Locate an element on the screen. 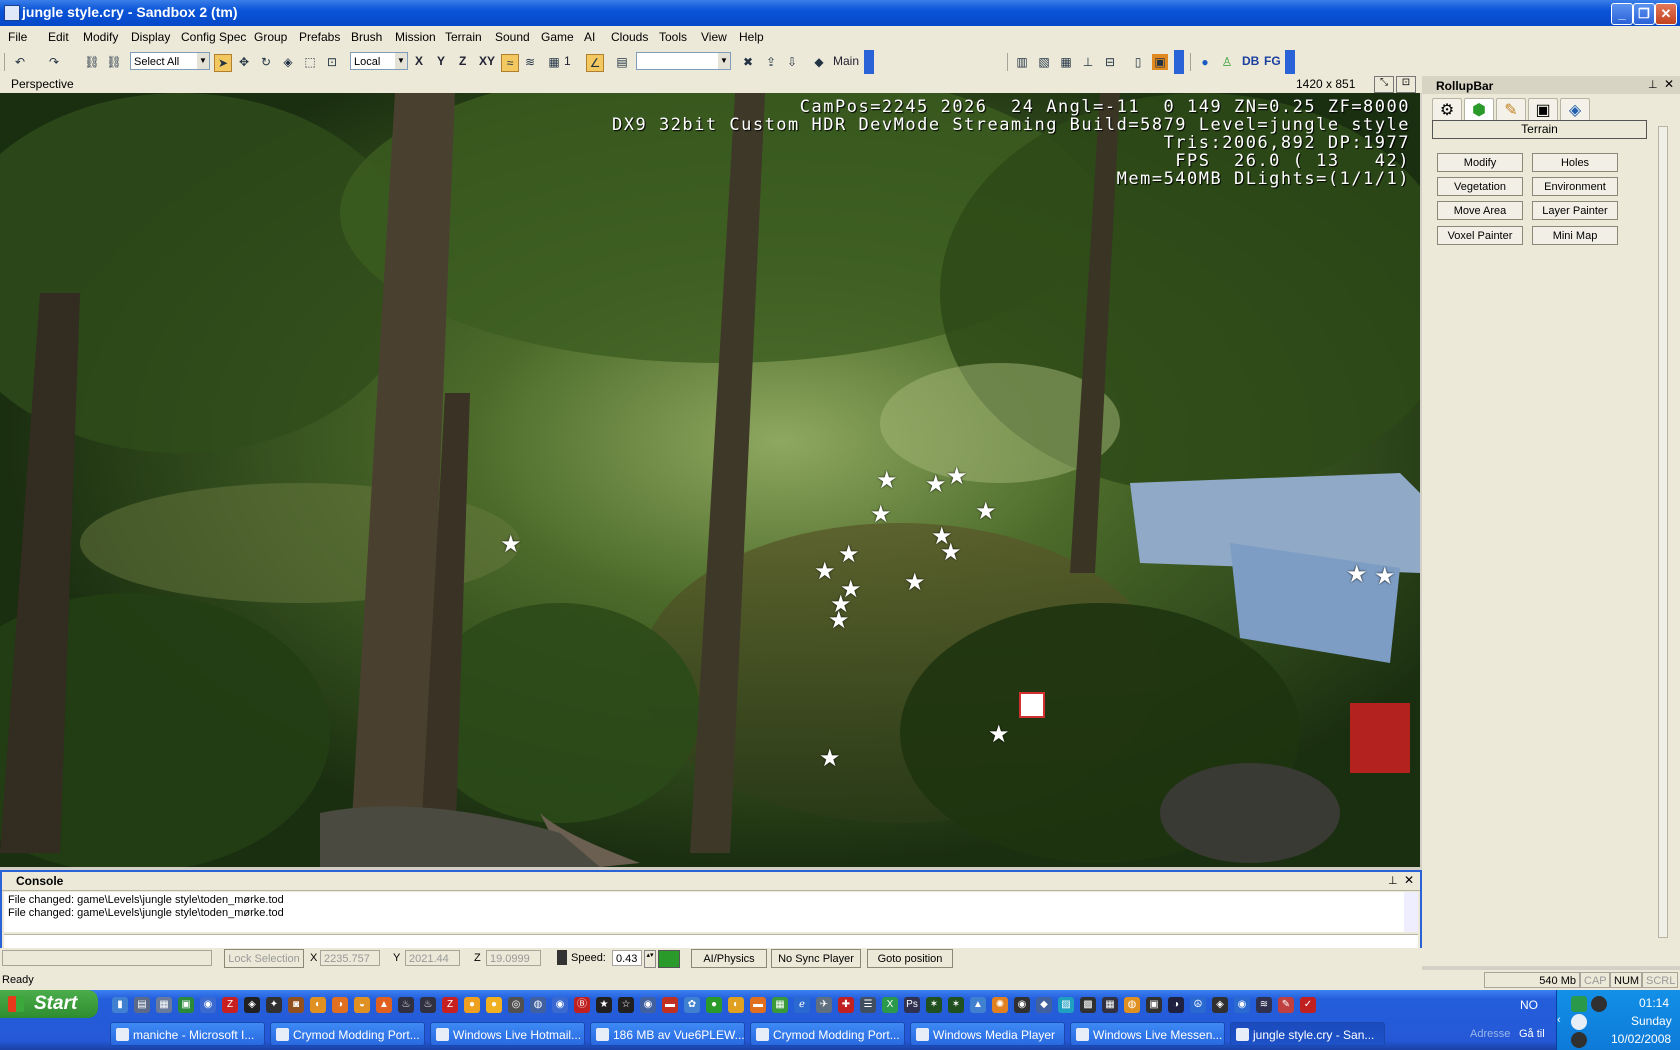 This screenshot has height=1050, width=1680. layer-icon: ◆ is located at coordinates (819, 62).